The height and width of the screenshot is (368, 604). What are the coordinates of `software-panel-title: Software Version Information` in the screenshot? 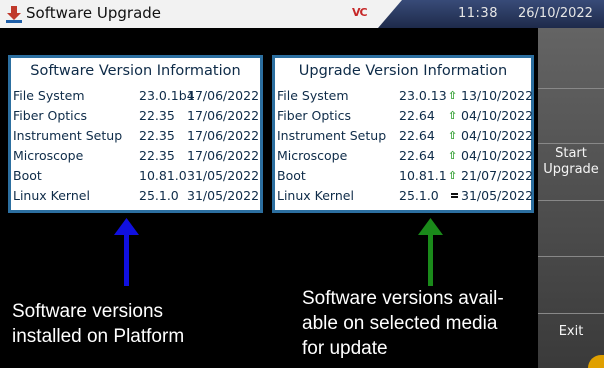 It's located at (135, 71).